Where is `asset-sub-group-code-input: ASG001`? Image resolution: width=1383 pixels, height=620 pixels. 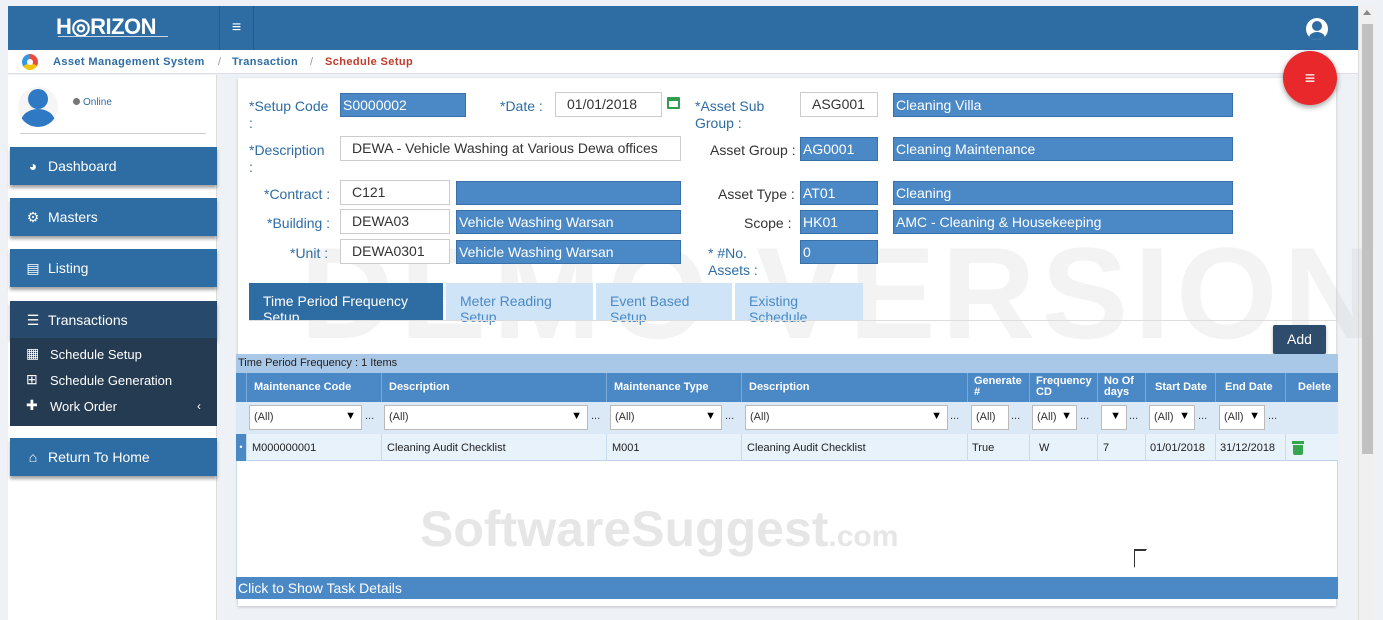
asset-sub-group-code-input: ASG001 is located at coordinates (839, 104).